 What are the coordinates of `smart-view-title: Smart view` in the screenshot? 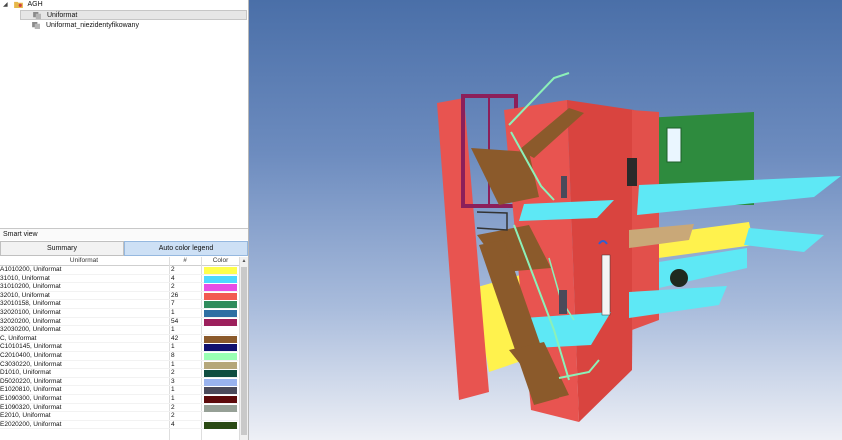 It's located at (124, 234).